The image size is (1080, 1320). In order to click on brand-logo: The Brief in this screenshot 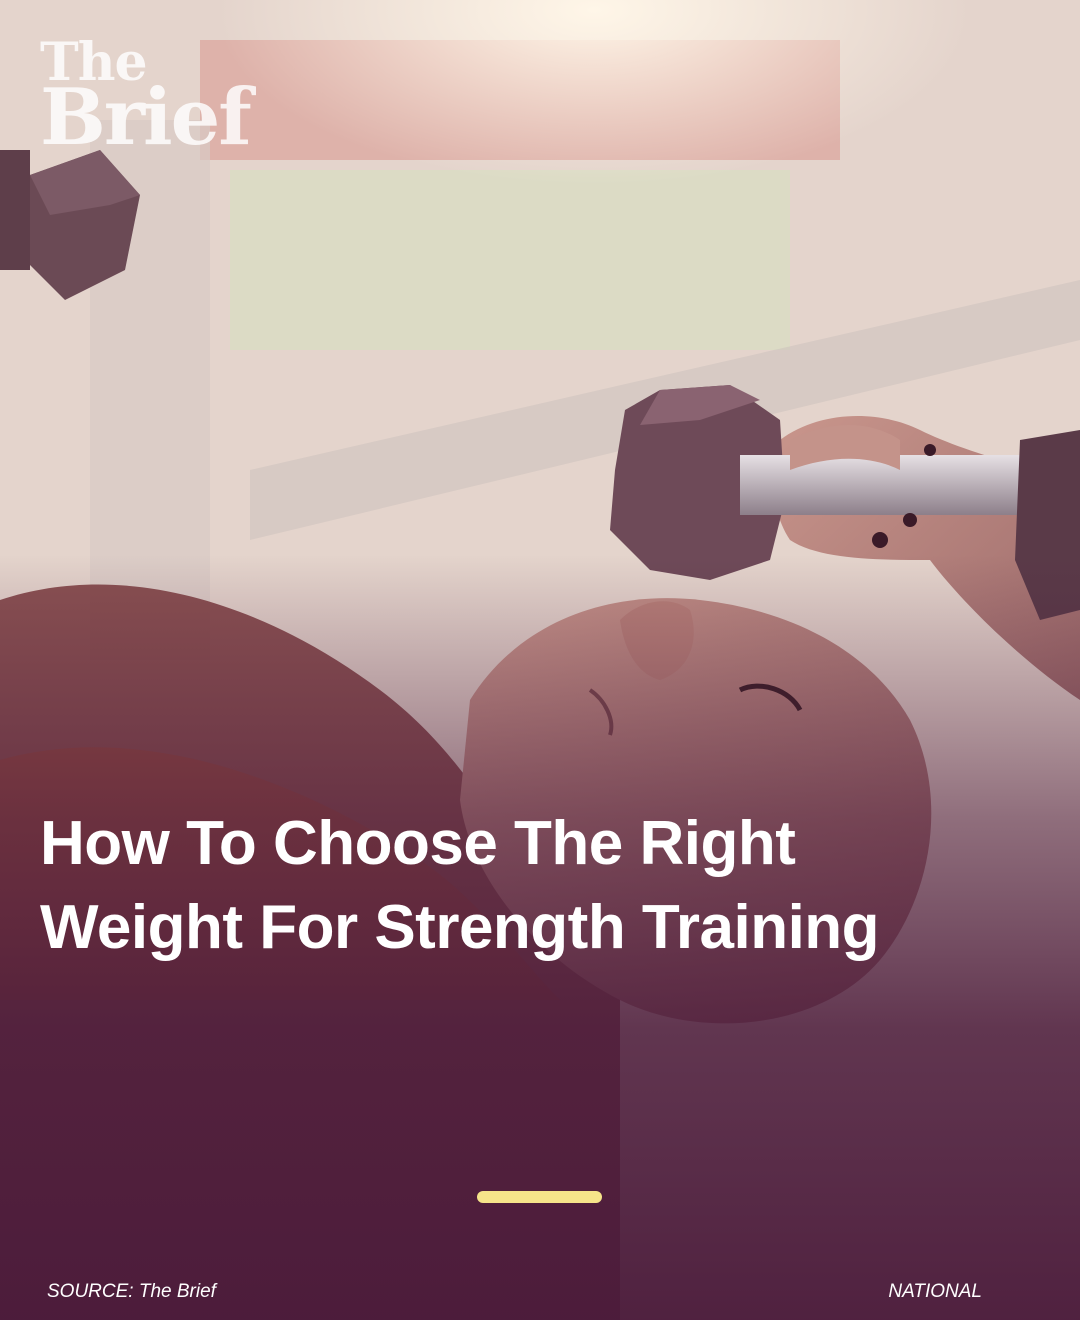, I will do `click(146, 100)`.